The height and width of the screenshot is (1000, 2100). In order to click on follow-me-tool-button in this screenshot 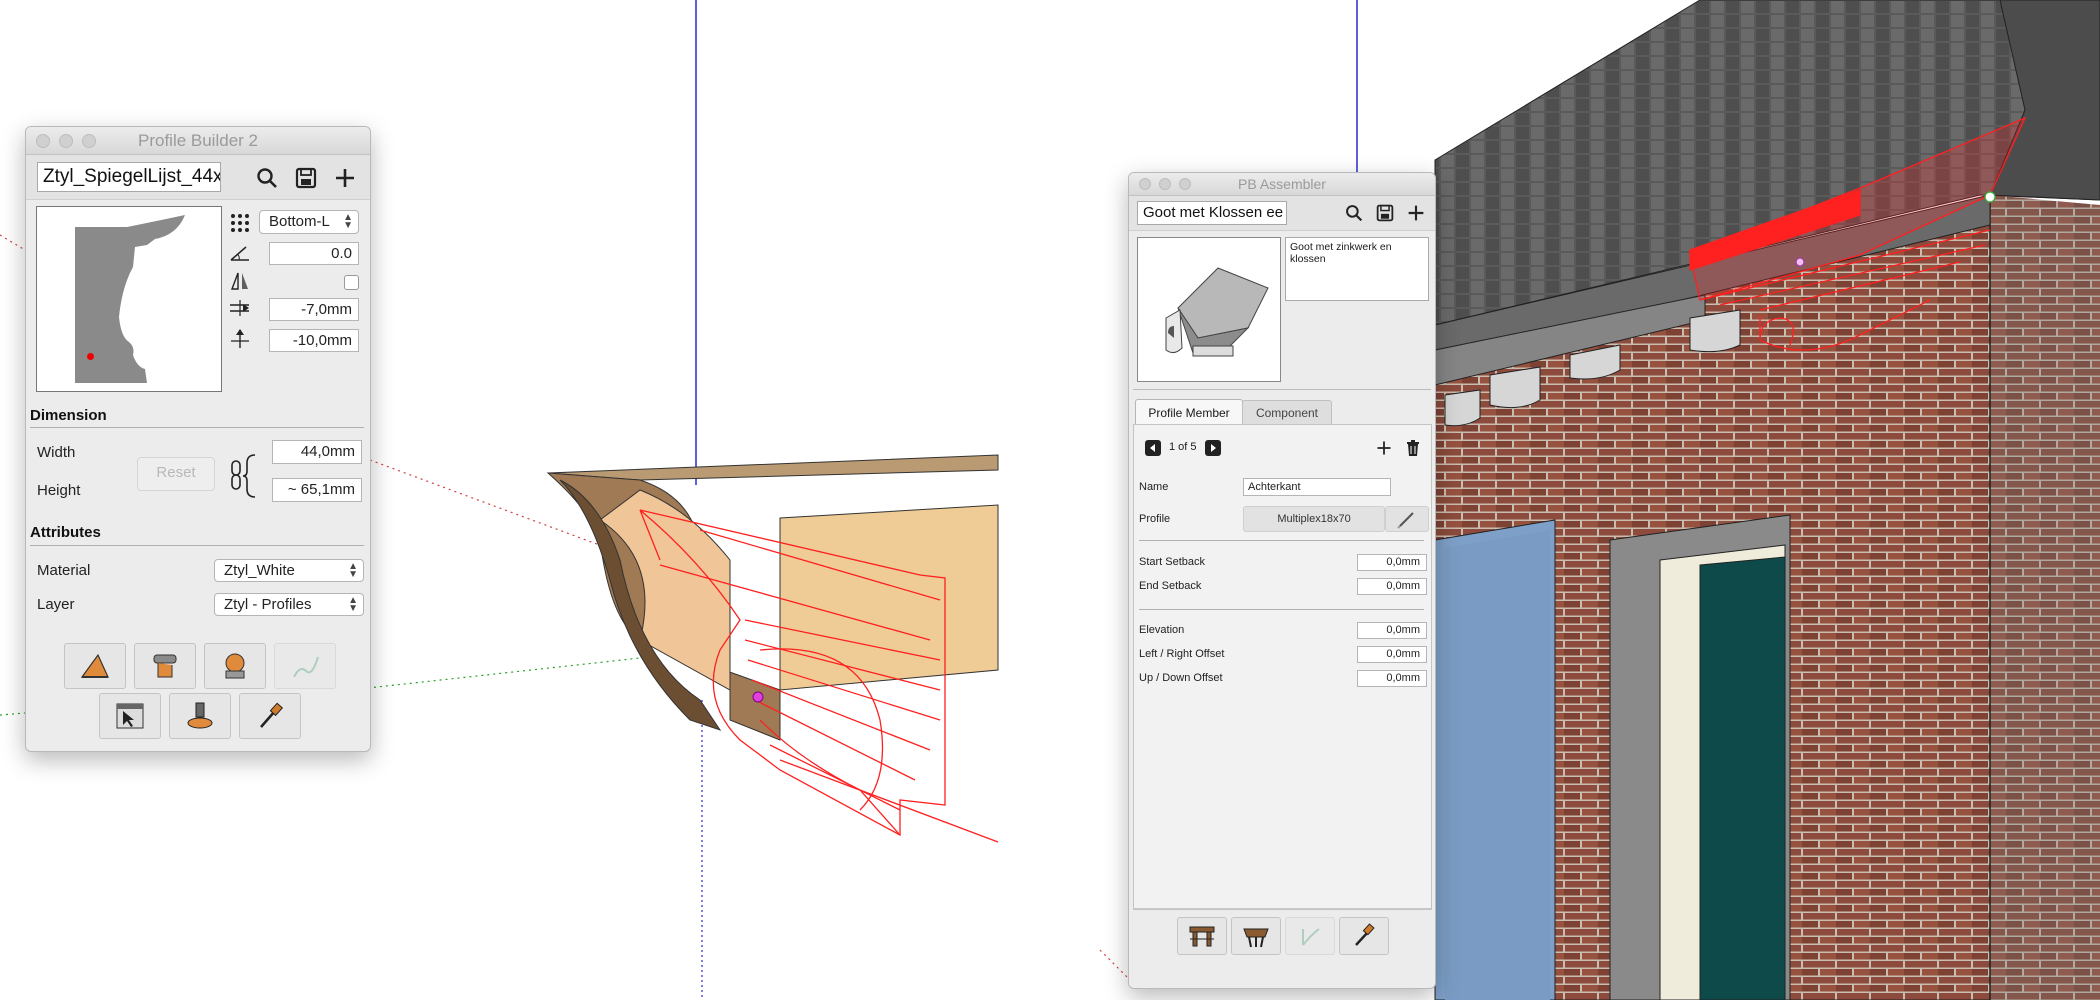, I will do `click(165, 666)`.